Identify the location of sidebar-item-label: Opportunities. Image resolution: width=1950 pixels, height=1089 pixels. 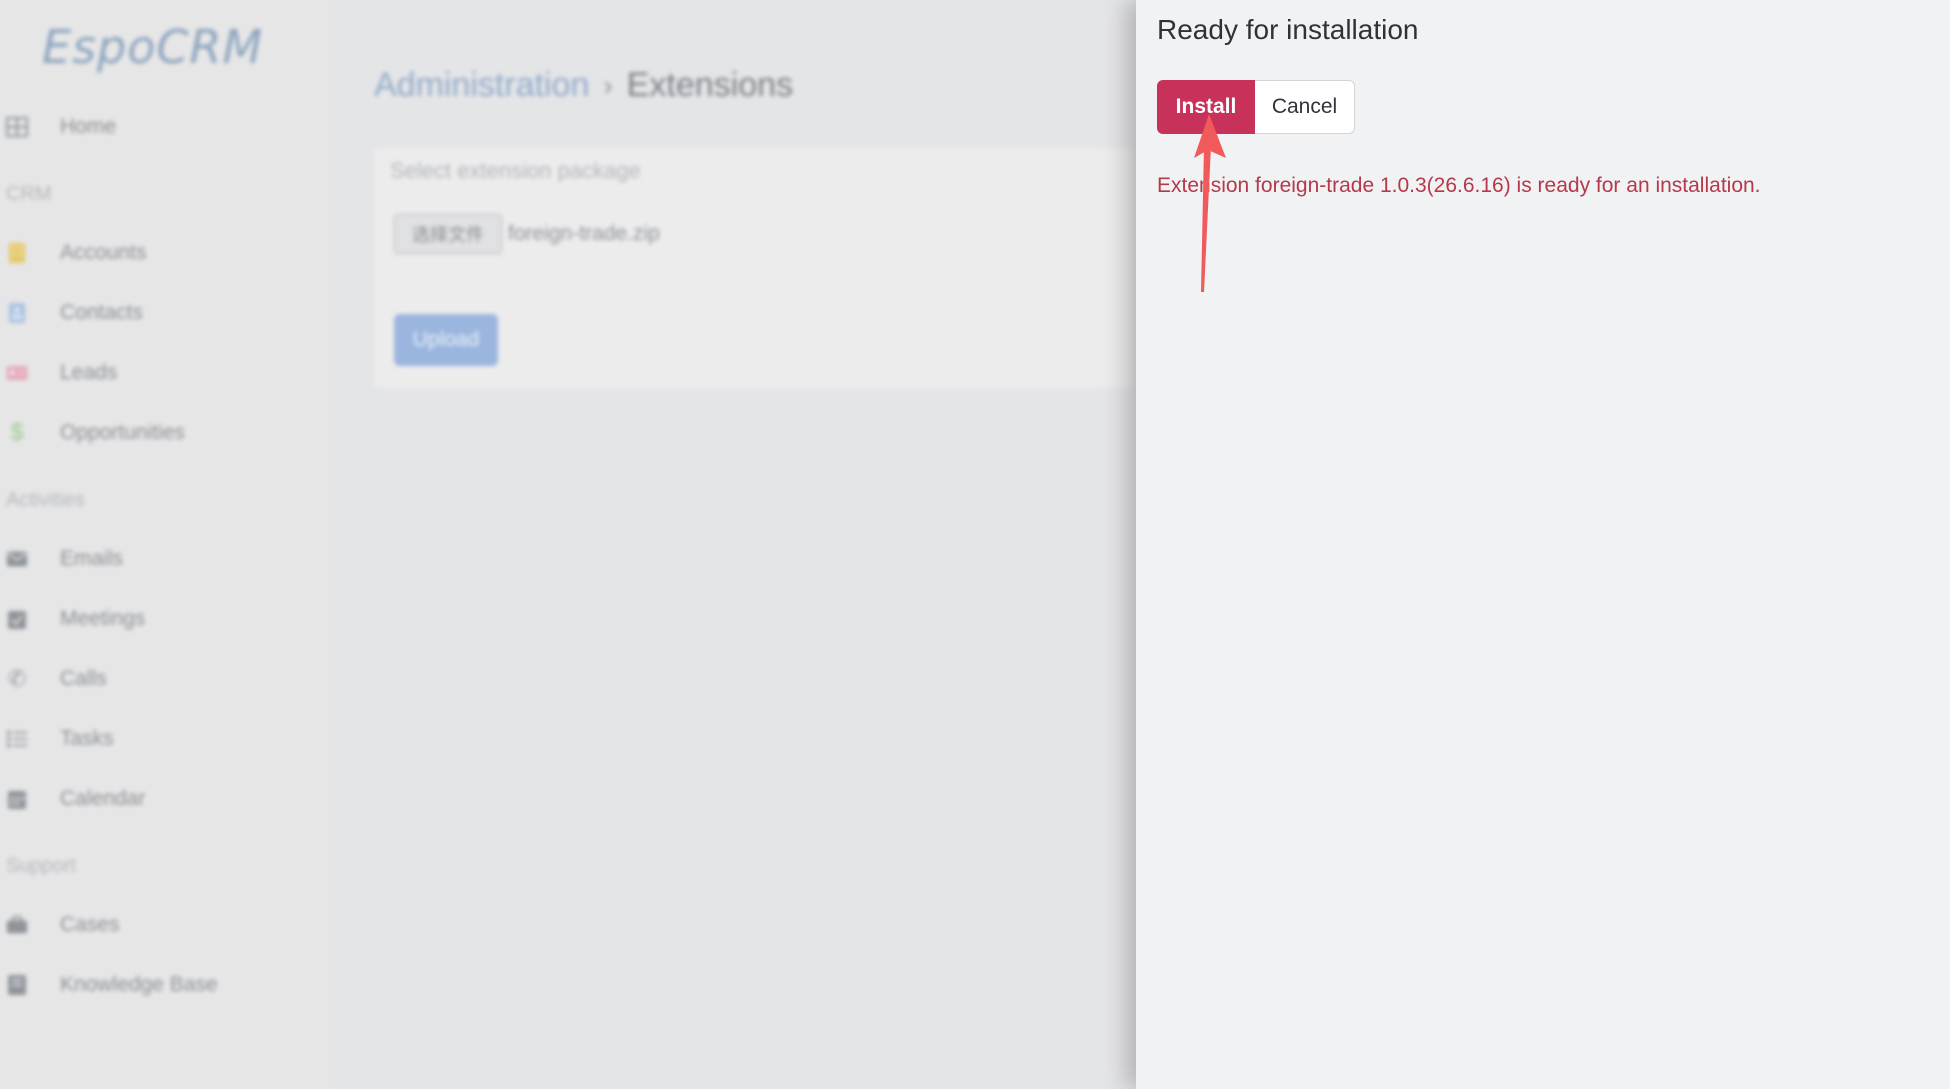
(122, 432).